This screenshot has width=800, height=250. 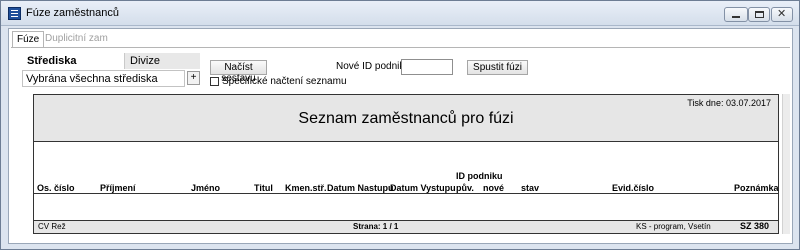 What do you see at coordinates (736, 17) in the screenshot?
I see `minimize-icon` at bounding box center [736, 17].